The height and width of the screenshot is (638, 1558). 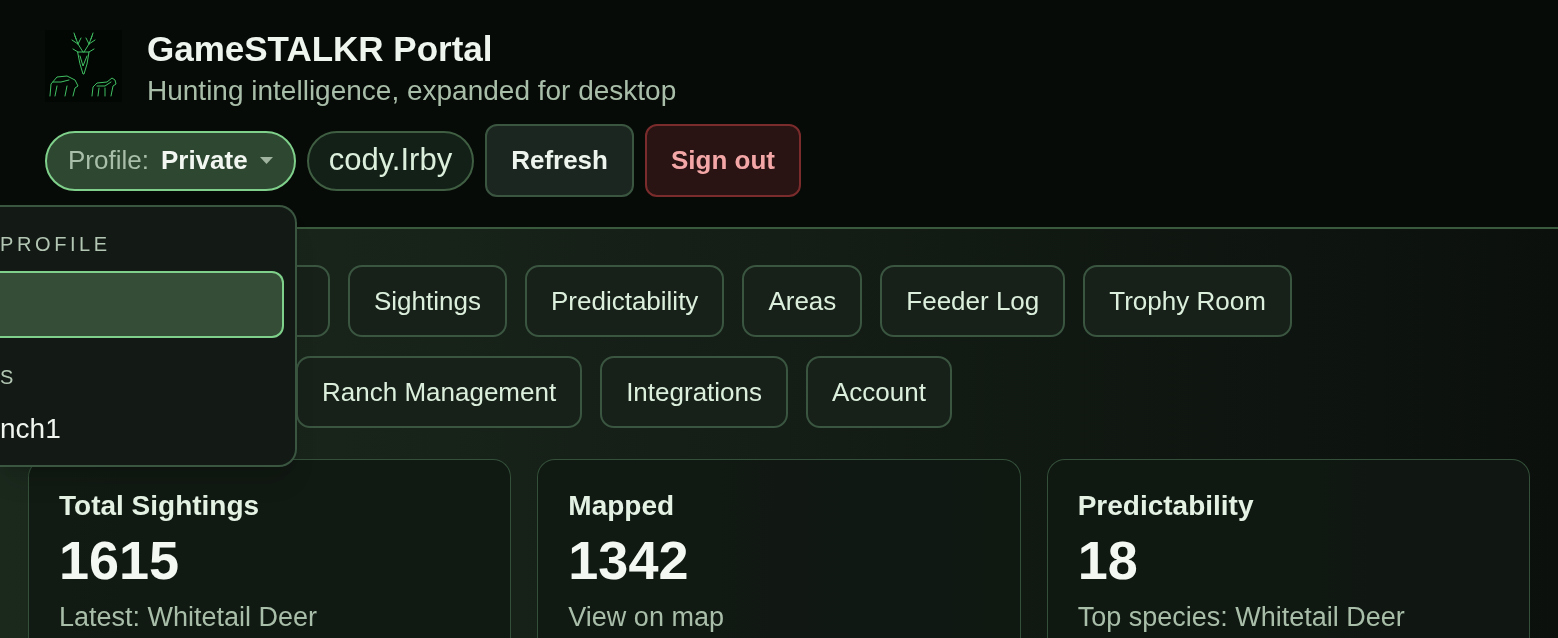 What do you see at coordinates (879, 392) in the screenshot?
I see `nav-tab: Account` at bounding box center [879, 392].